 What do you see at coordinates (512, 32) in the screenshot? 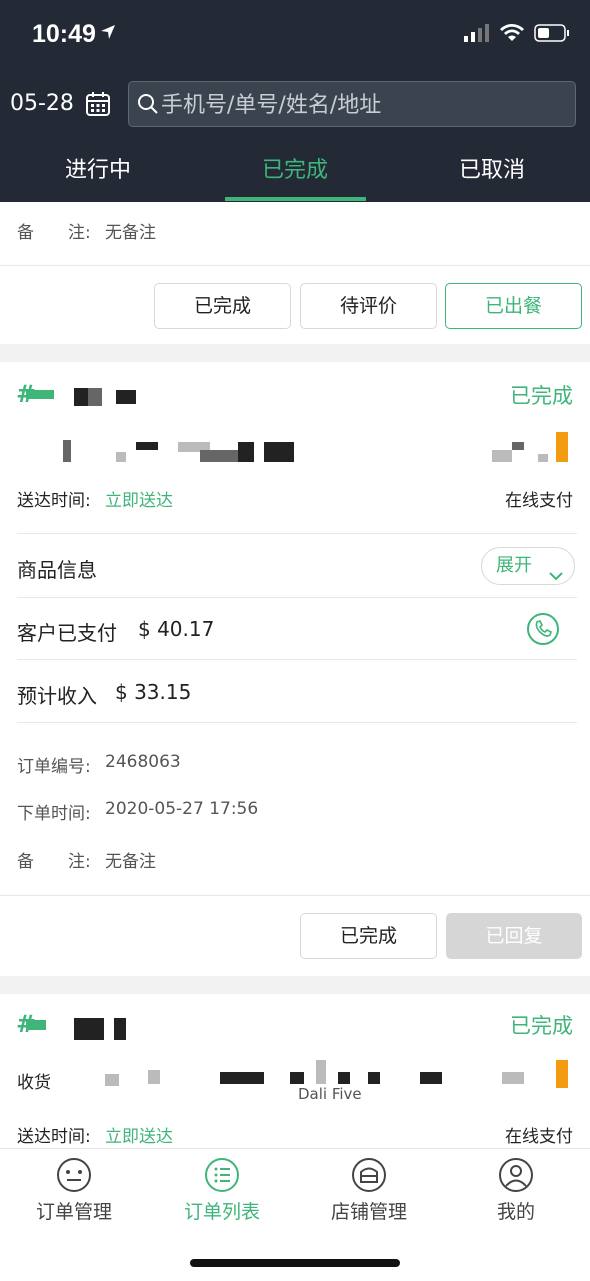
I see `wifi-icon` at bounding box center [512, 32].